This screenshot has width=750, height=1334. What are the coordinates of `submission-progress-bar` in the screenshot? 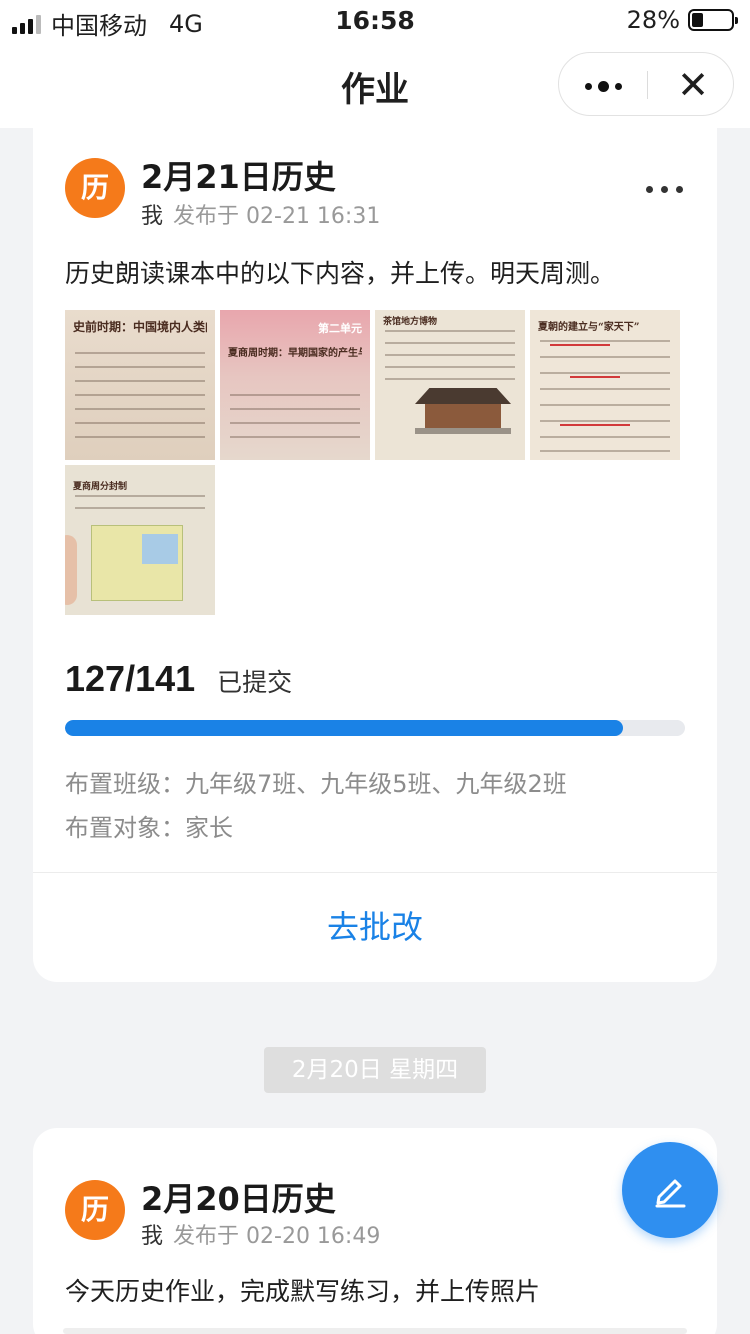 It's located at (375, 728).